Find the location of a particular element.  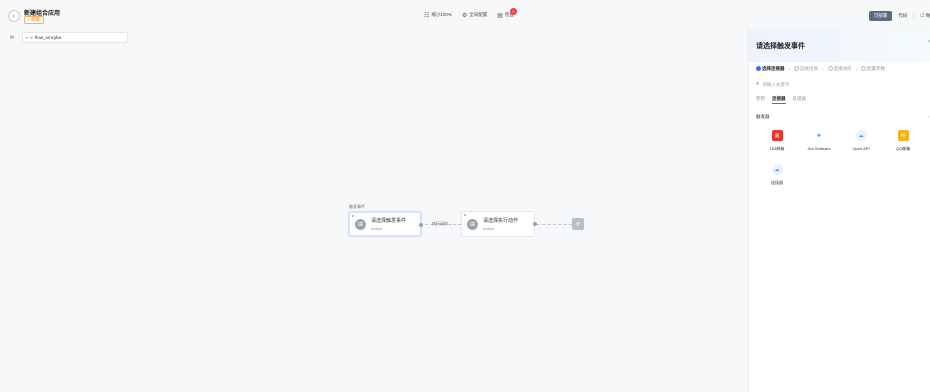

connector-label: QQ邮箱 is located at coordinates (903, 148).